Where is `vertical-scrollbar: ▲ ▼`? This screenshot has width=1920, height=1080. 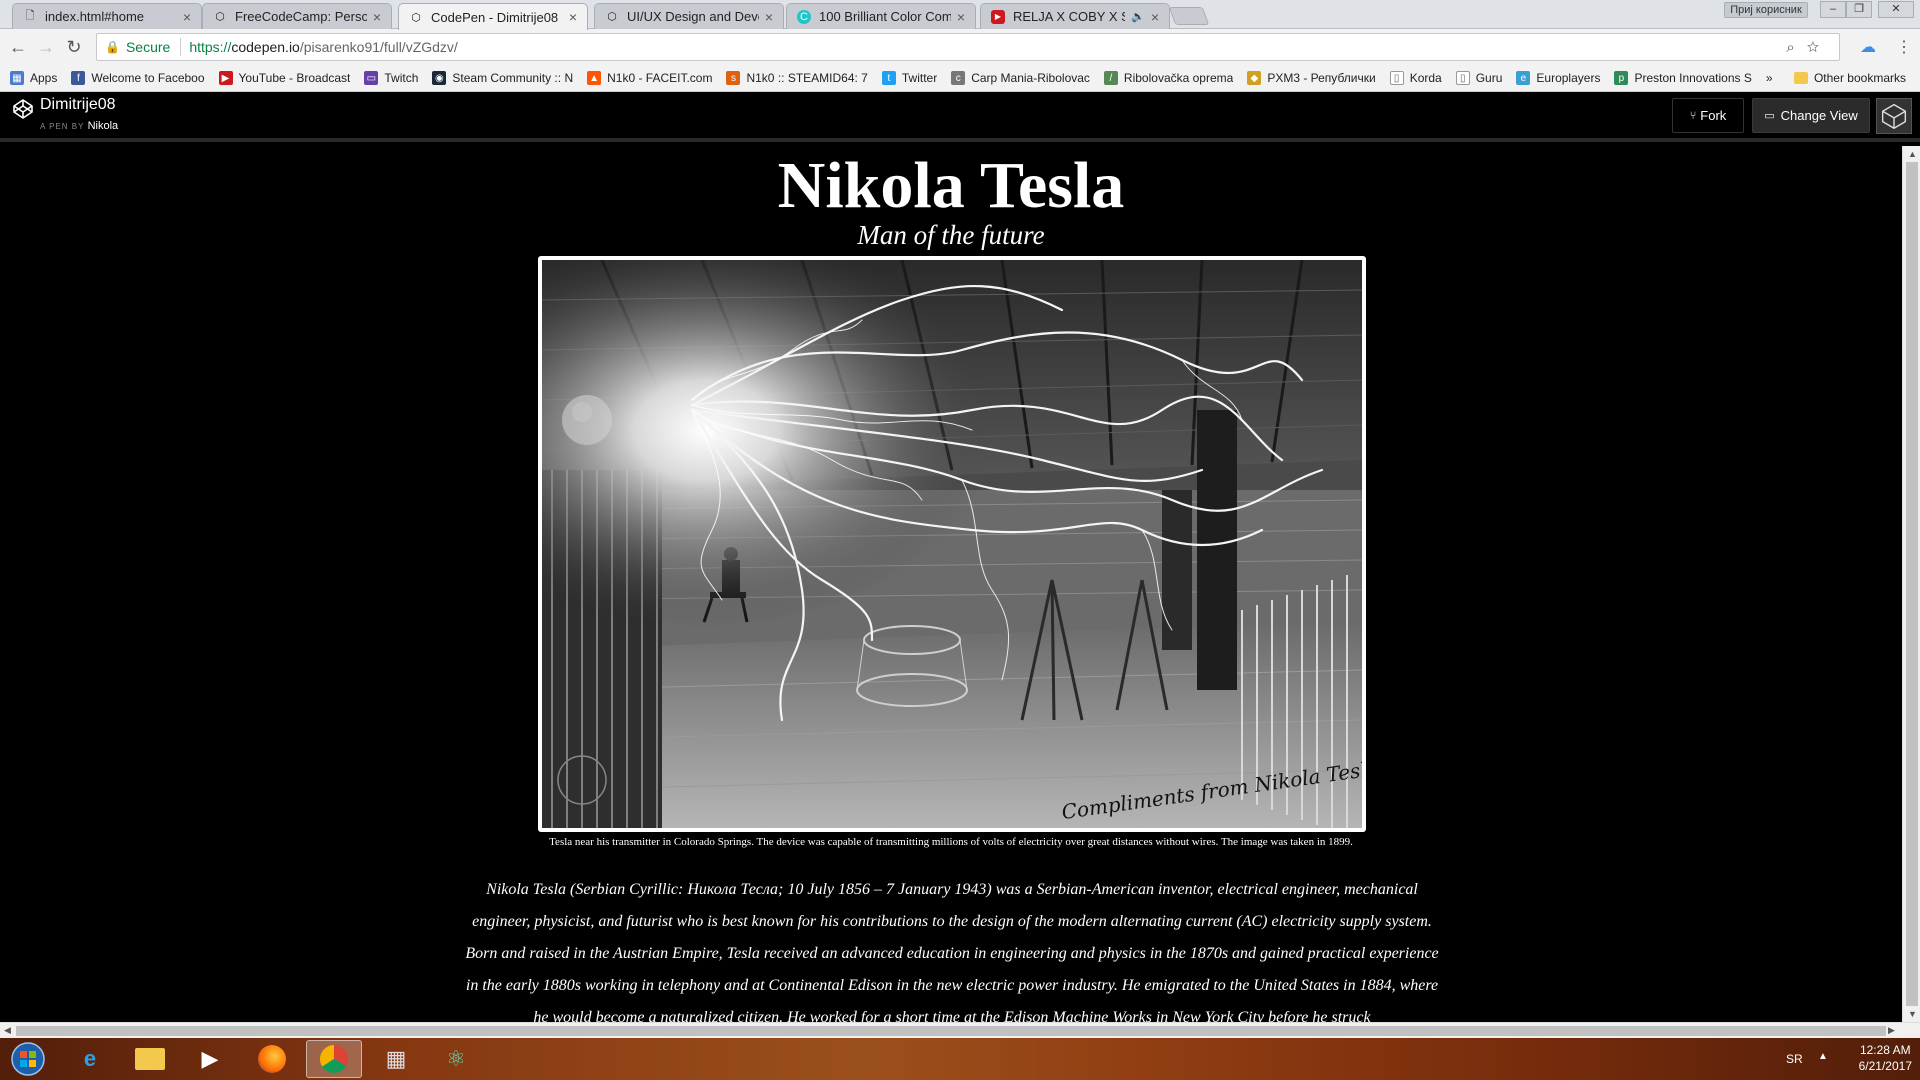 vertical-scrollbar: ▲ ▼ is located at coordinates (1911, 584).